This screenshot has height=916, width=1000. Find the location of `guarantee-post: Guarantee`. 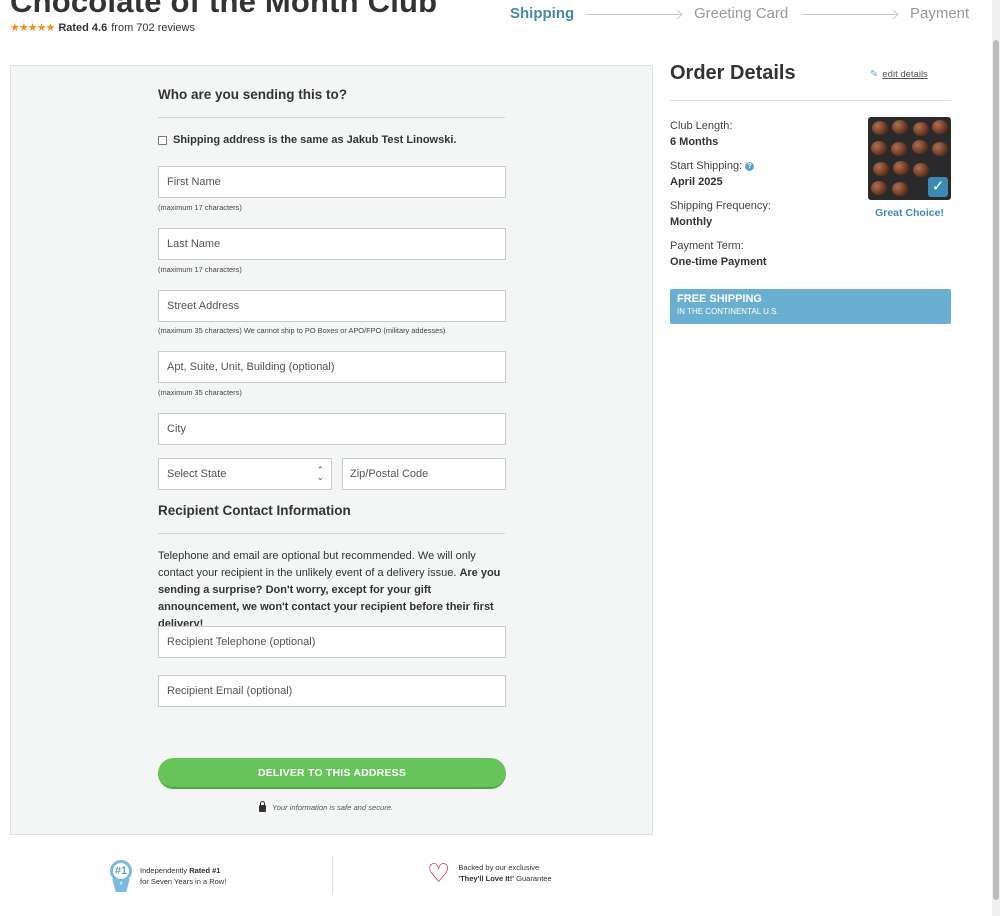

guarantee-post: Guarantee is located at coordinates (533, 878).